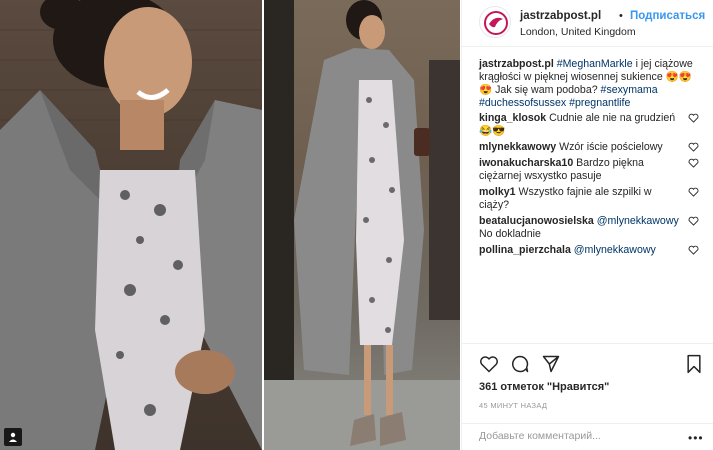 This screenshot has height=450, width=713. I want to click on hashtag-link: #pregnantlife, so click(599, 103).